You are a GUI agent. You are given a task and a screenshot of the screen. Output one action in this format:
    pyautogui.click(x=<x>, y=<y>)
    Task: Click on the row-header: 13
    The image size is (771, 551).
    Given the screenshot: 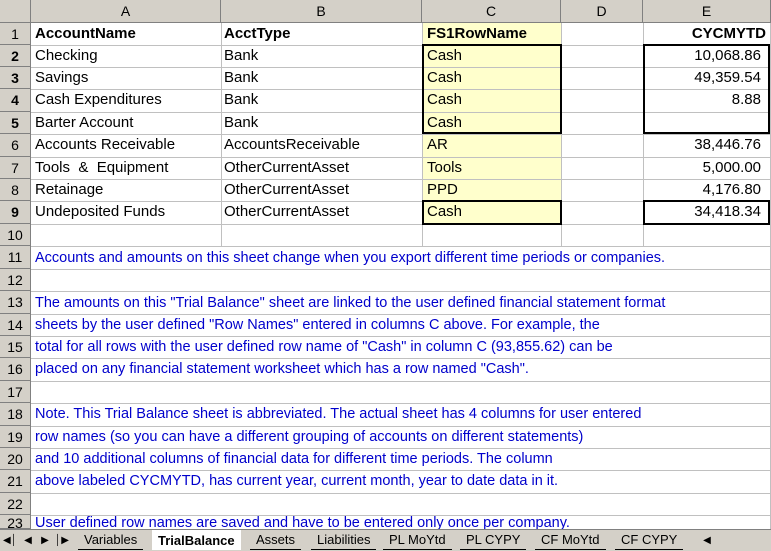 What is the action you would take?
    pyautogui.click(x=15, y=302)
    